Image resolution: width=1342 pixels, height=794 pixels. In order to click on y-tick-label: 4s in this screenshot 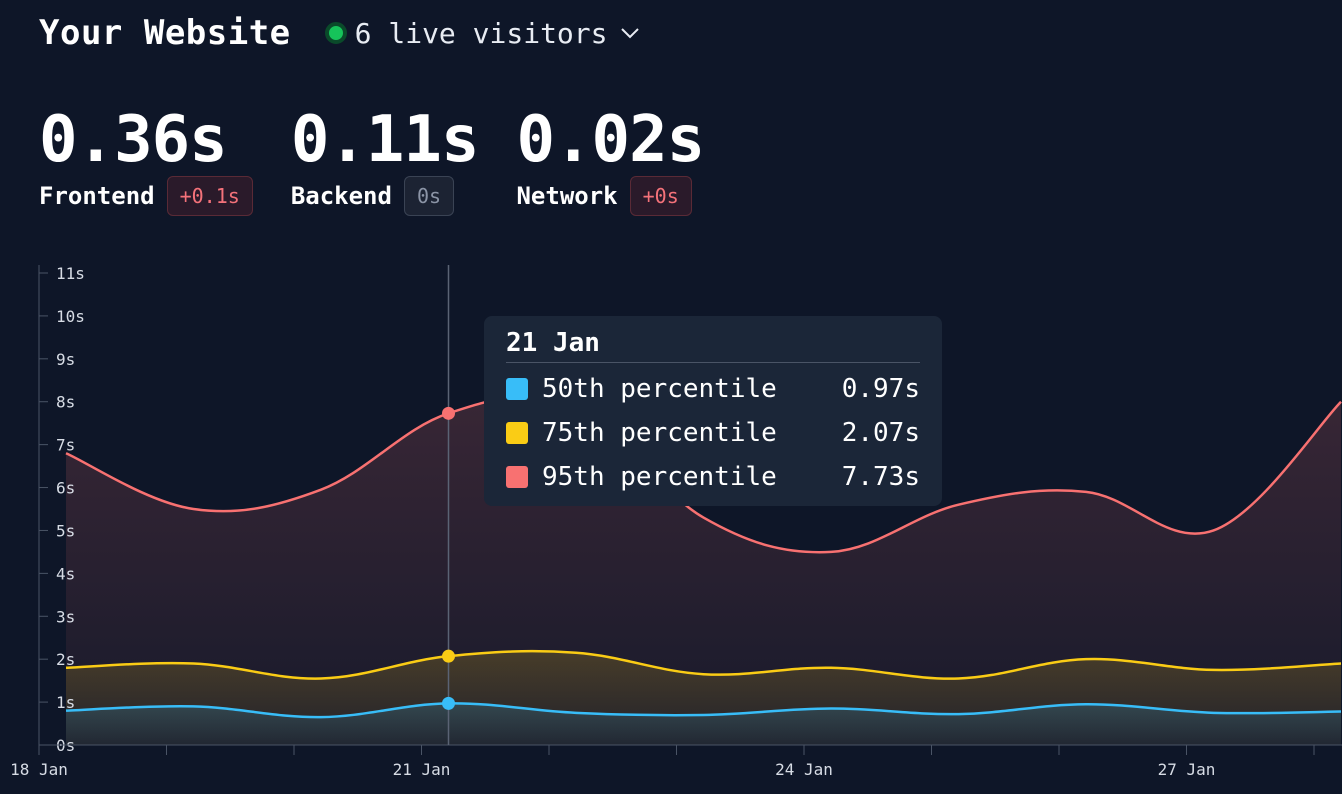, I will do `click(65, 573)`.